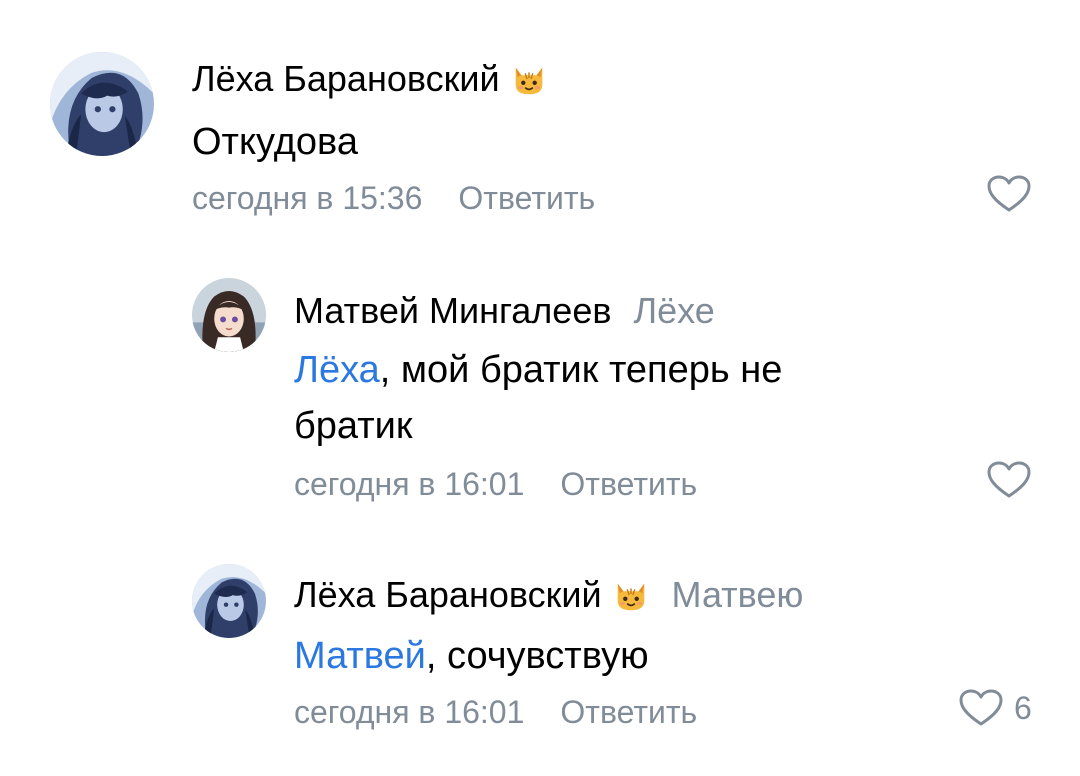  Describe the element at coordinates (1023, 707) in the screenshot. I see `like-count: 6` at that location.